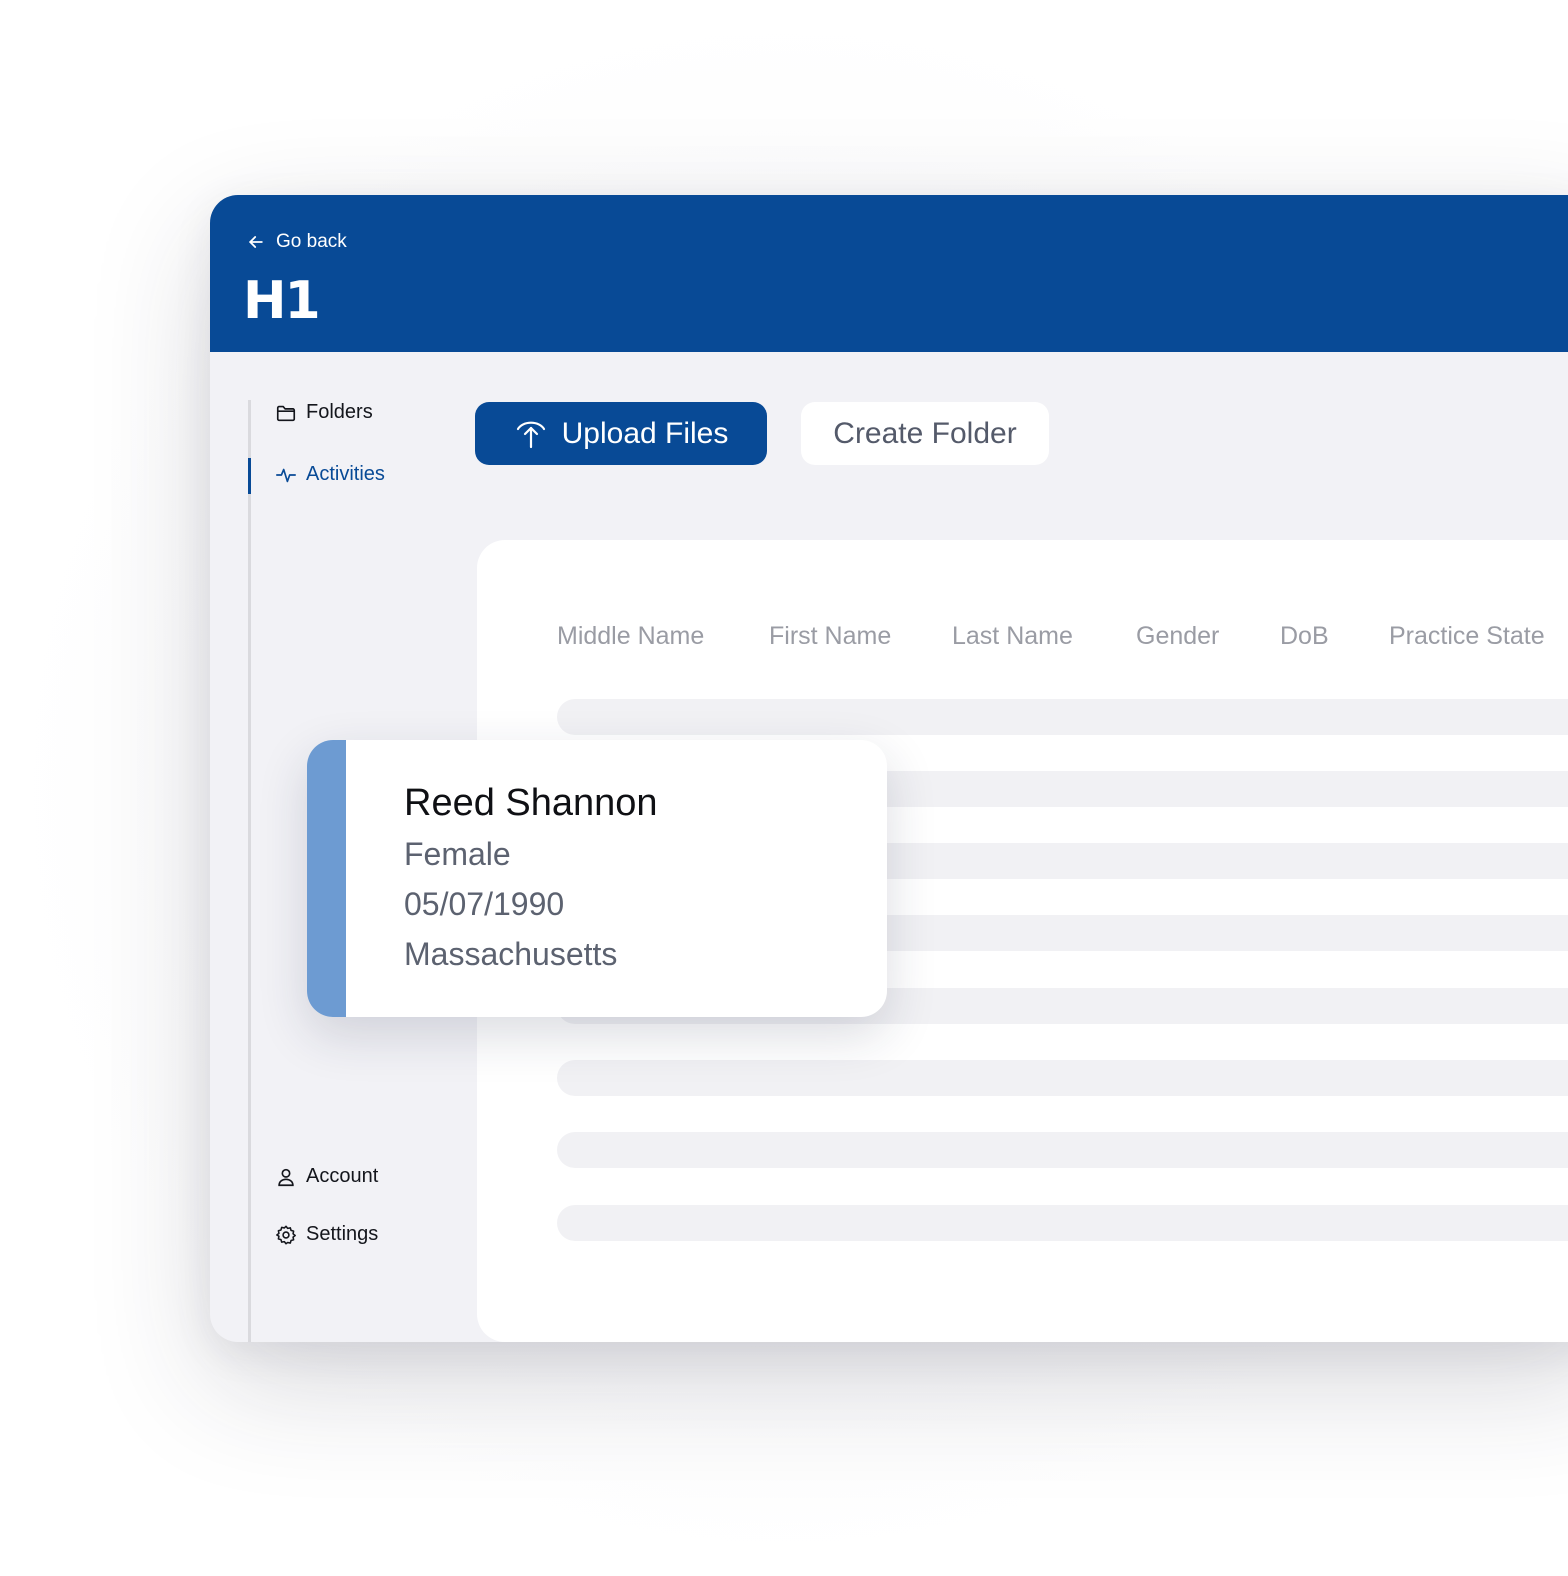 The image size is (1568, 1576). What do you see at coordinates (249, 871) in the screenshot?
I see `sidebar-divider` at bounding box center [249, 871].